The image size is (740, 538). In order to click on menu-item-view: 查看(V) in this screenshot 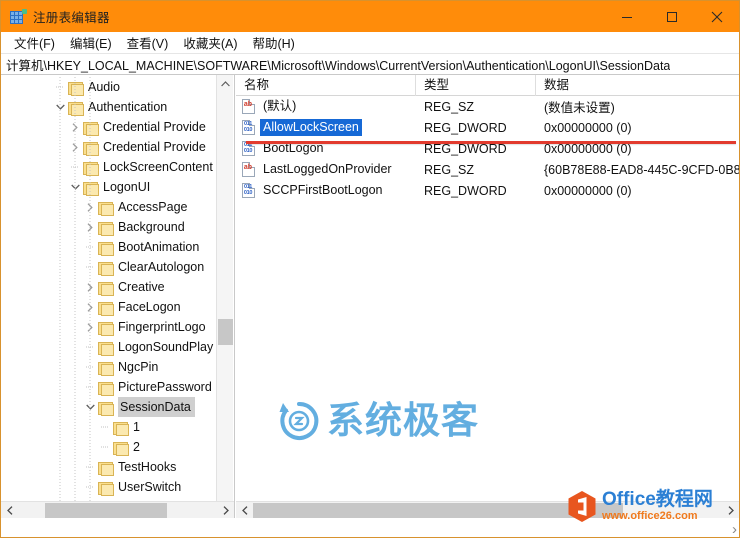, I will do `click(149, 42)`.